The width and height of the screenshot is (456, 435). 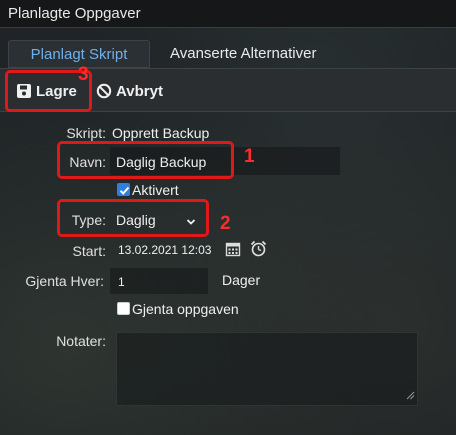 What do you see at coordinates (185, 309) in the screenshot?
I see `repeat-task-label: Gjenta oppgaven` at bounding box center [185, 309].